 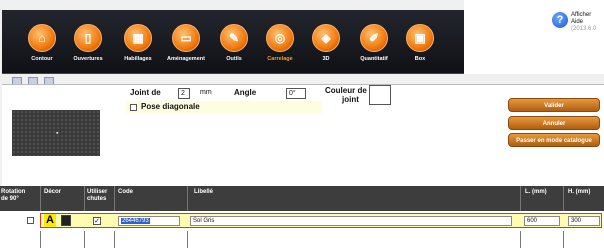 What do you see at coordinates (204, 192) in the screenshot?
I see `header-libelle: Libellé` at bounding box center [204, 192].